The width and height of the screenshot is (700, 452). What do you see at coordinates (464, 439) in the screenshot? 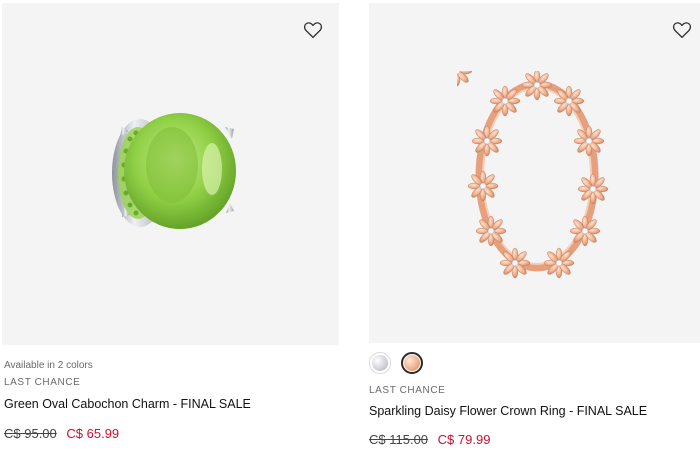
I see `sale-price: C$ 79.99` at bounding box center [464, 439].